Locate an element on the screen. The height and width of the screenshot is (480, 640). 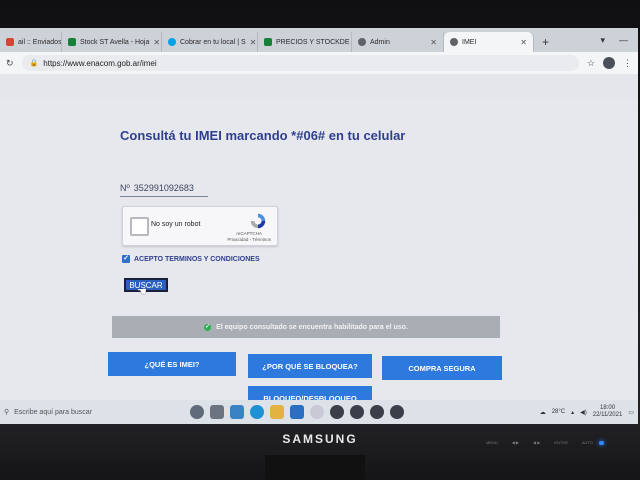
window-controls: ▾ — is located at coordinates (614, 40).